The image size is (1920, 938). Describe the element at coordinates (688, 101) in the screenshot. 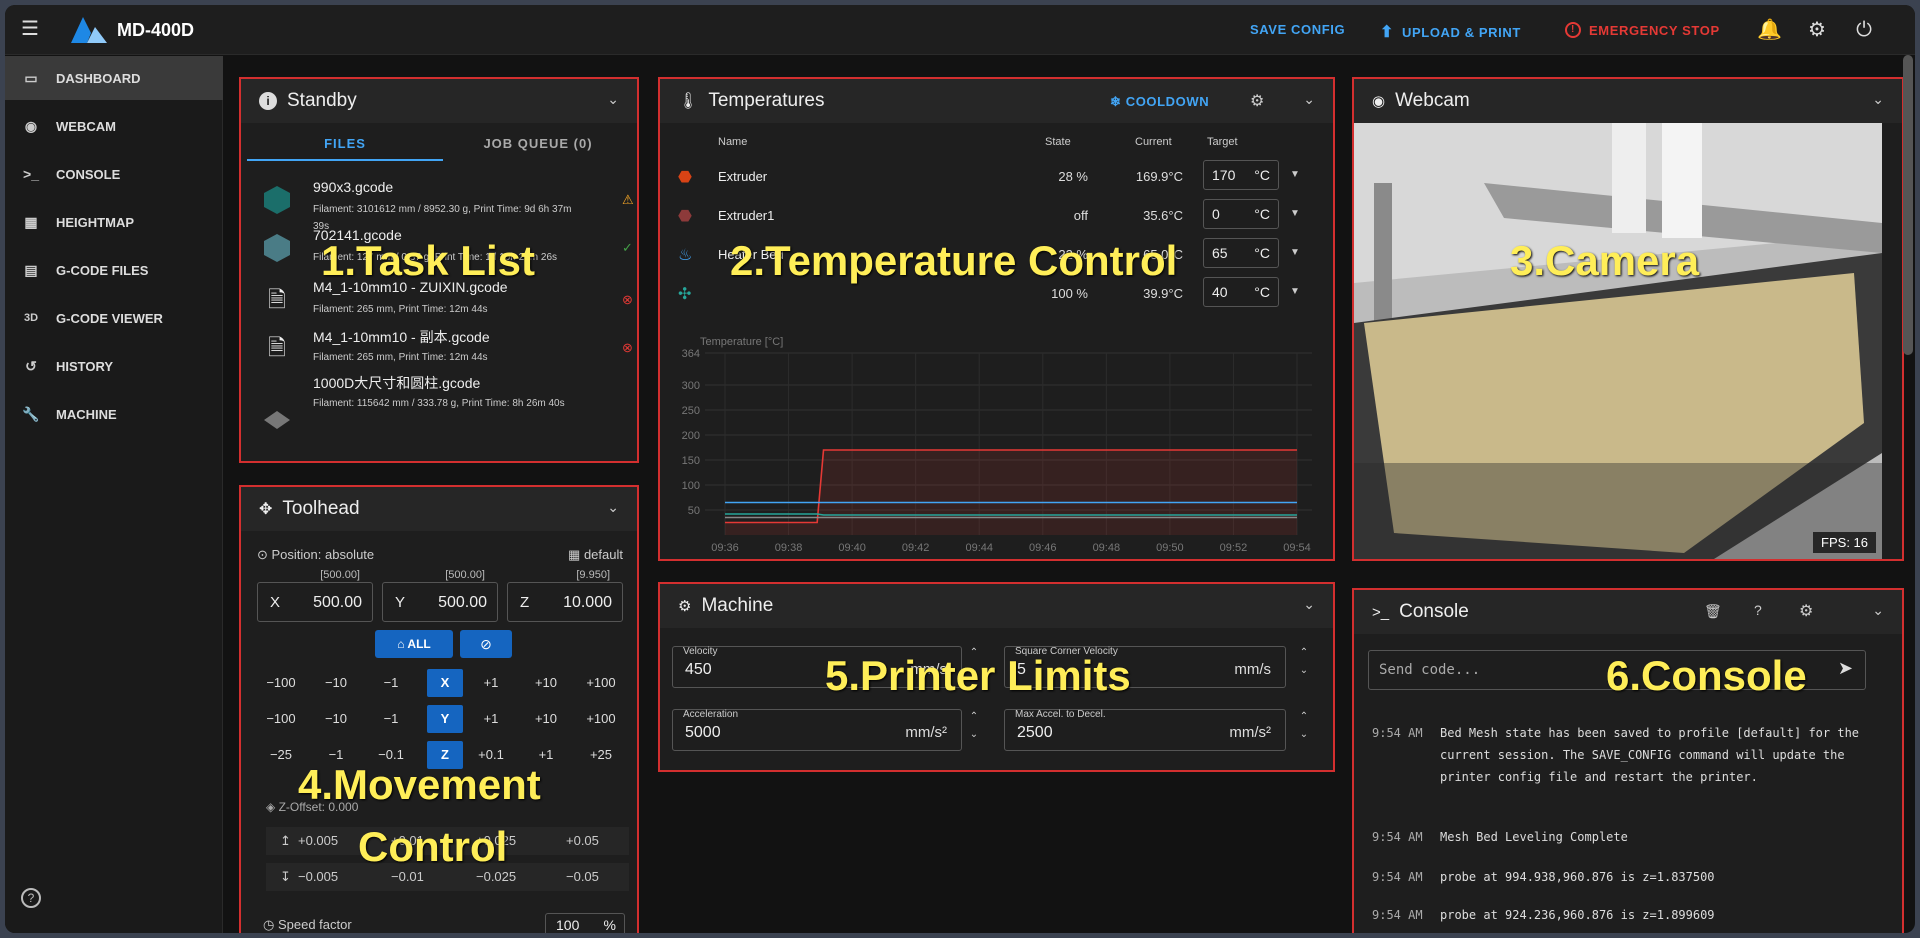

I see `thermometer-icon: 🌡` at that location.